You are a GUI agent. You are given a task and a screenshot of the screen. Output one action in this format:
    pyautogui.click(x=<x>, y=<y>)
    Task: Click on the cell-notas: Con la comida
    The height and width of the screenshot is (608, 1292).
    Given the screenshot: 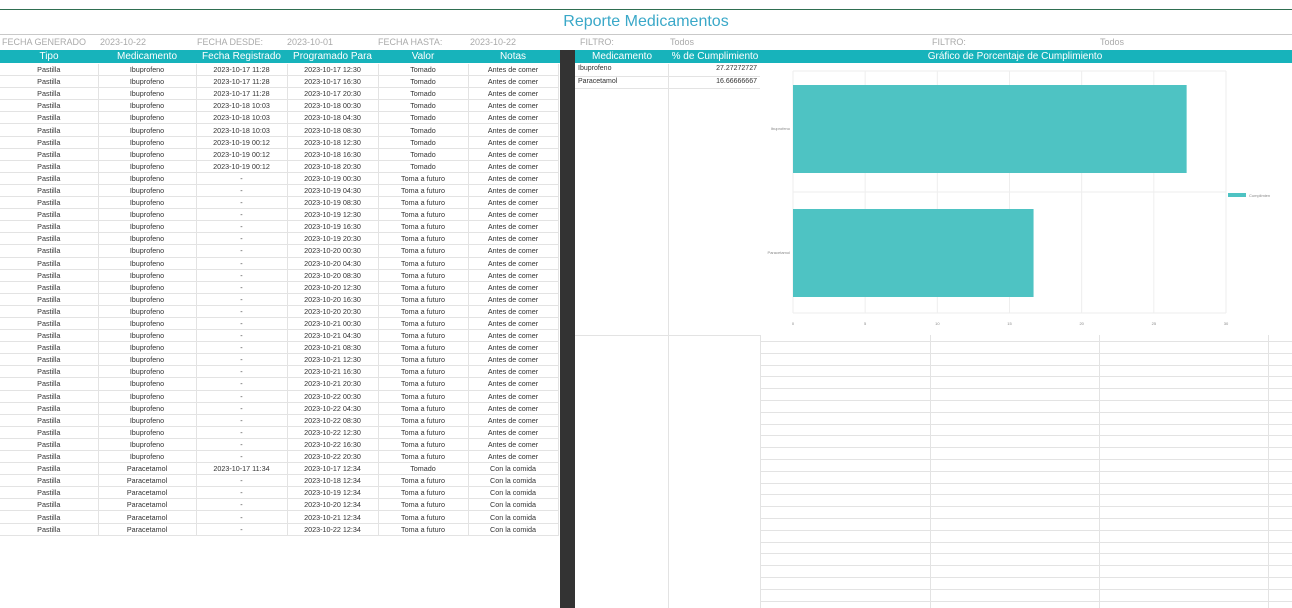 What is the action you would take?
    pyautogui.click(x=513, y=517)
    